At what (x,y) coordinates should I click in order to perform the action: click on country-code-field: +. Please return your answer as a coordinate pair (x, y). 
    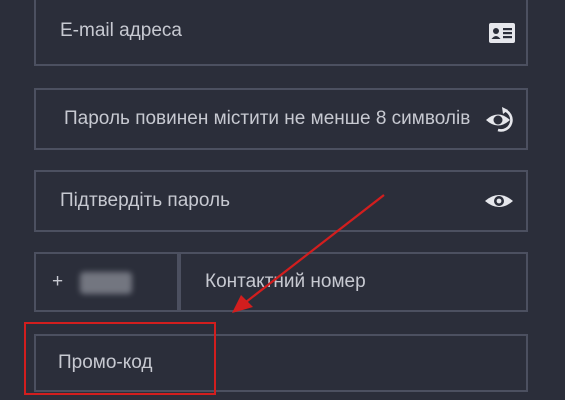
    Looking at the image, I should click on (106, 282).